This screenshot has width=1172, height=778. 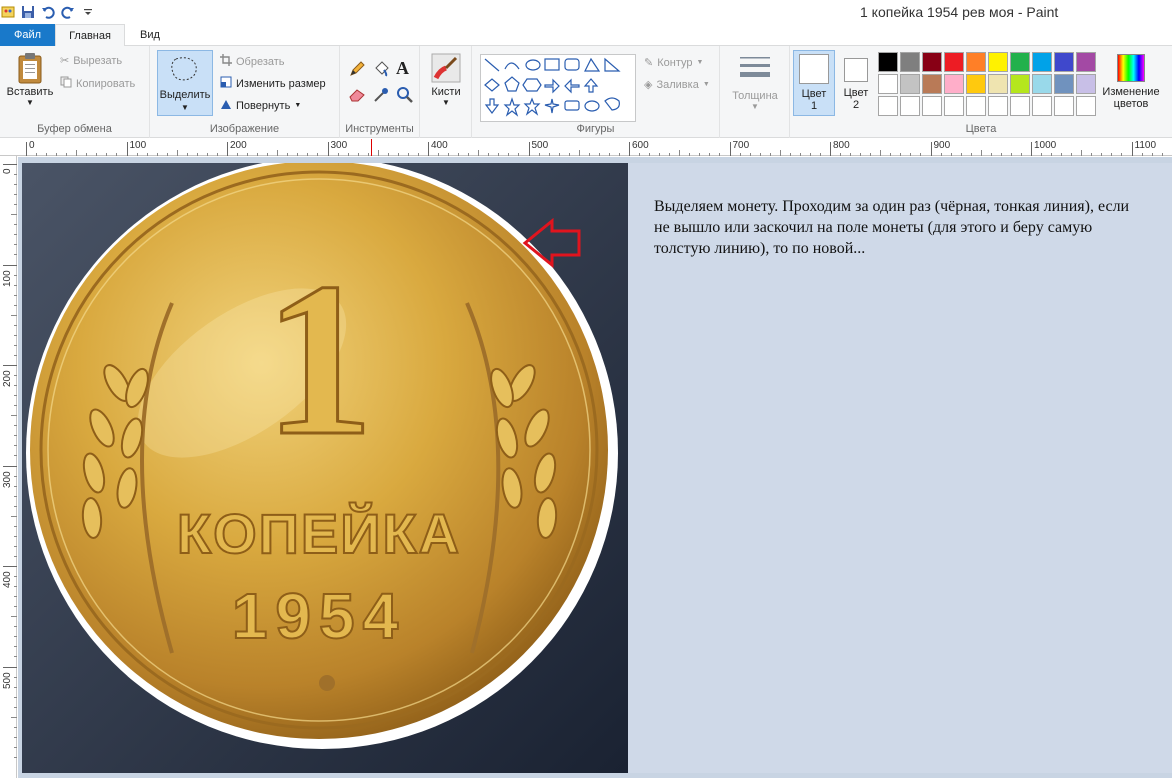 I want to click on edit-colors-button: Изменение цветов, so click(x=1131, y=83).